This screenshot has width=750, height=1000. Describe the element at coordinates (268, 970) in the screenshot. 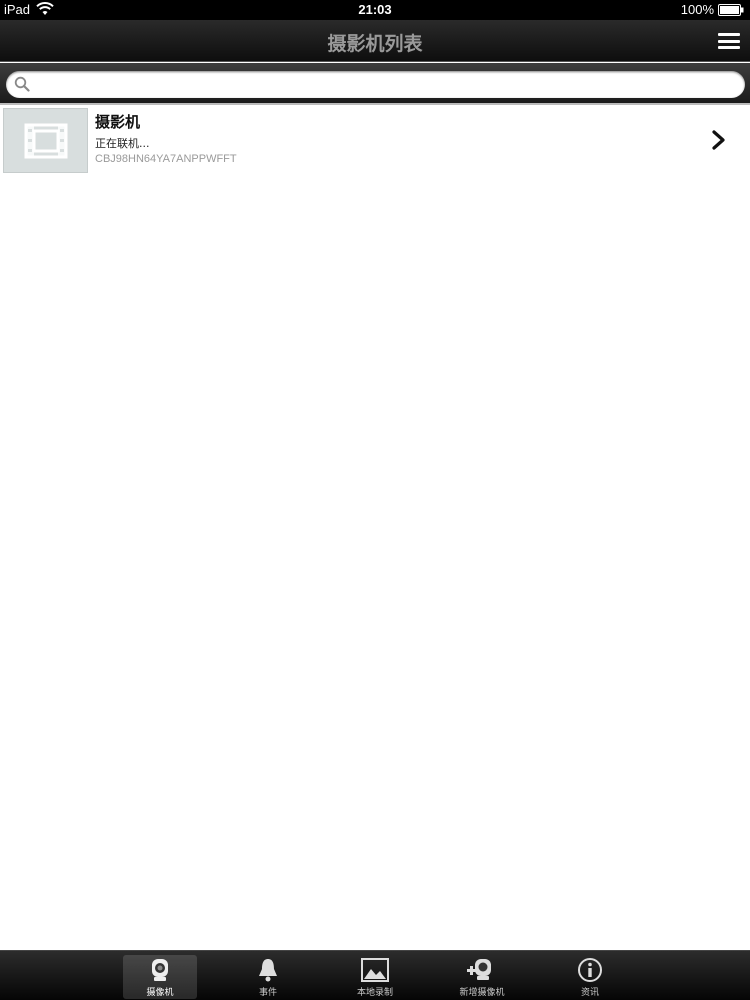

I see `bell-icon` at that location.